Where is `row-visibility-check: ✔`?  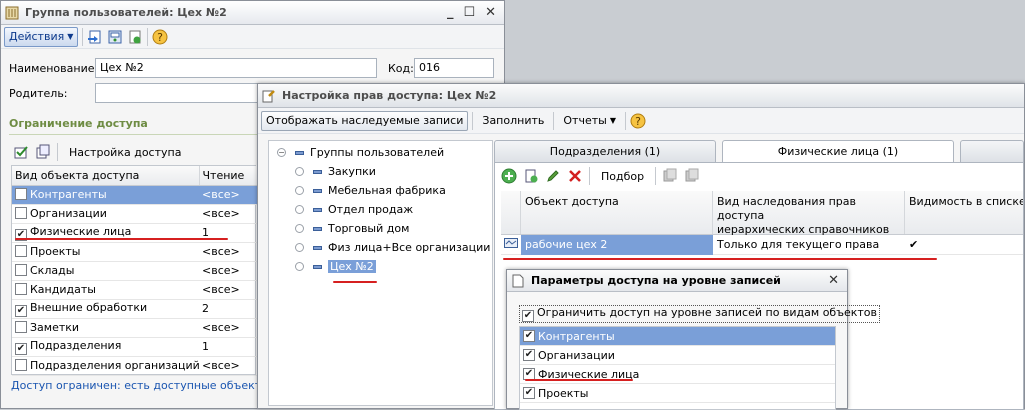
row-visibility-check: ✔ is located at coordinates (964, 244).